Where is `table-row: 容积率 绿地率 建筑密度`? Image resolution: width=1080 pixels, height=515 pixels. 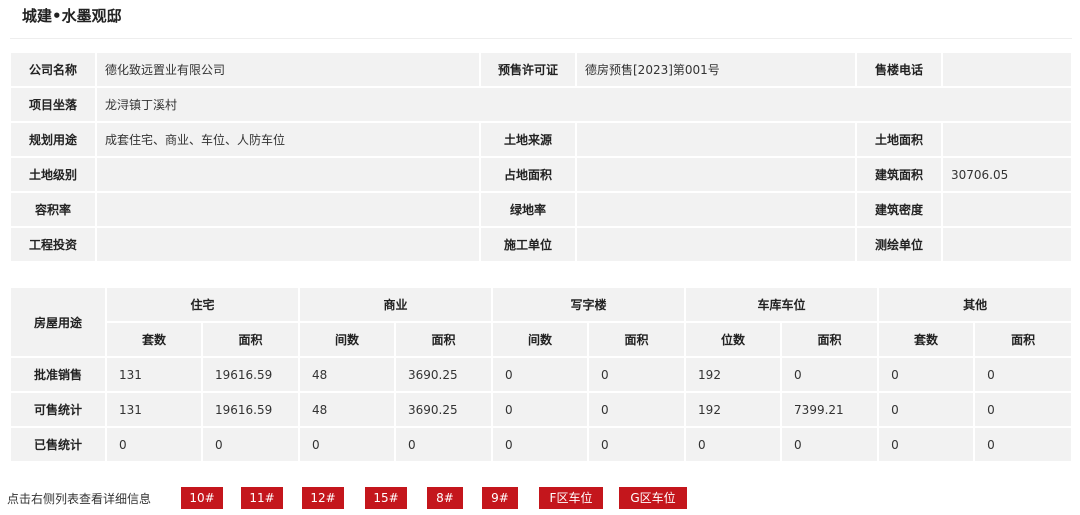
table-row: 容积率 绿地率 建筑密度 is located at coordinates (541, 209).